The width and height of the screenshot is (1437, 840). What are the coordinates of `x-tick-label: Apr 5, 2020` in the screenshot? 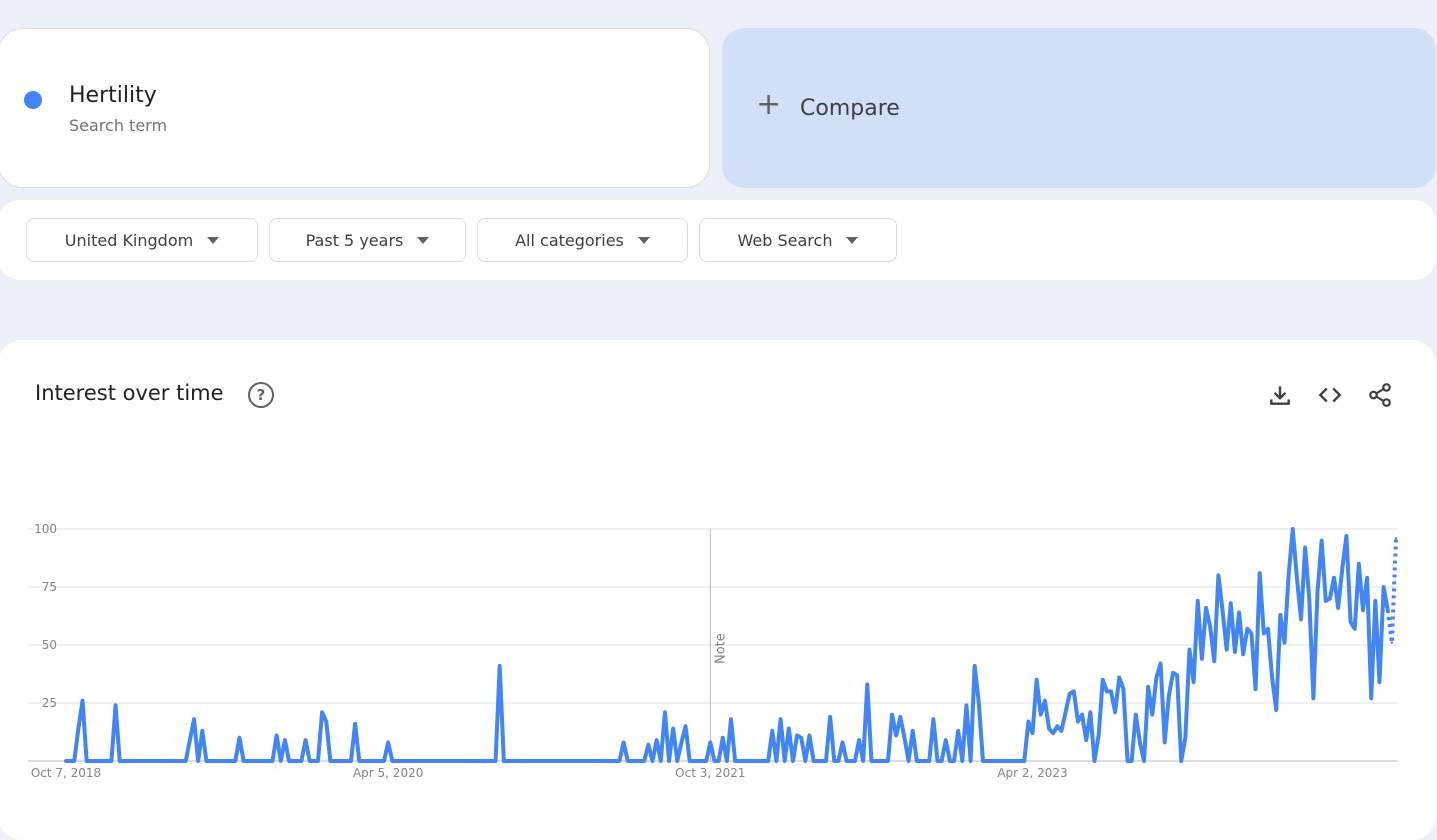 It's located at (388, 773).